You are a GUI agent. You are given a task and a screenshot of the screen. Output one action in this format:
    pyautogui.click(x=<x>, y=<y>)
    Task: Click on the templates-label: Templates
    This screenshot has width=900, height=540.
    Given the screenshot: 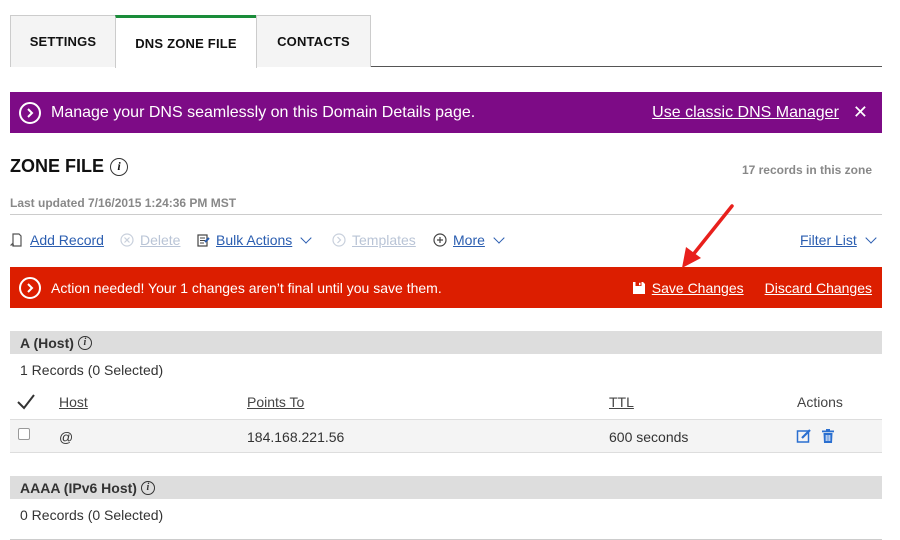 What is the action you would take?
    pyautogui.click(x=384, y=240)
    